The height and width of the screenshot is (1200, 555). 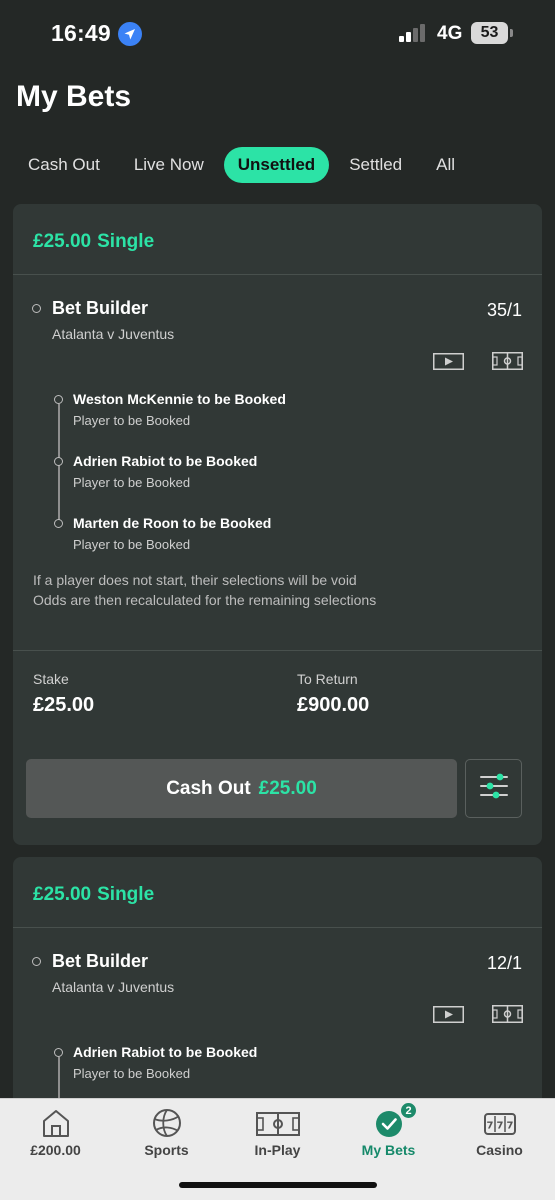 What do you see at coordinates (375, 165) in the screenshot?
I see `tab-settled: Settled` at bounding box center [375, 165].